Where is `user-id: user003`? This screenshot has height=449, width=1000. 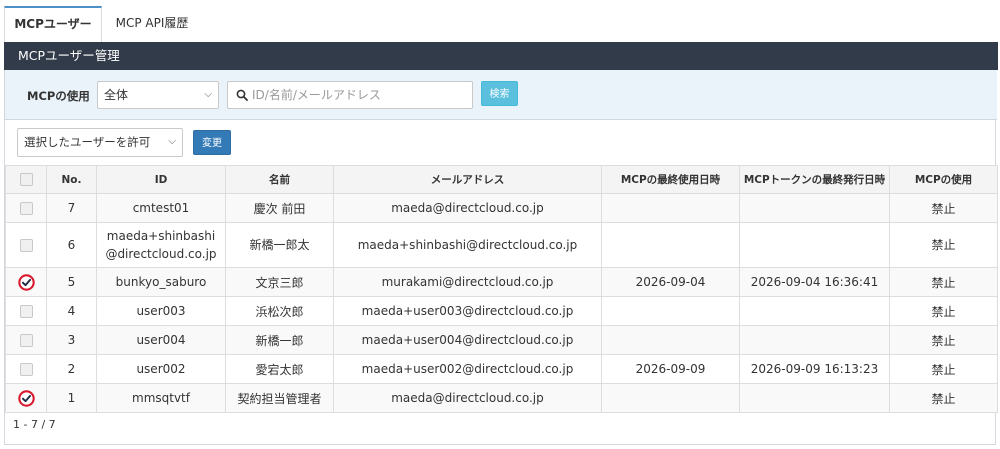
user-id: user003 is located at coordinates (161, 311).